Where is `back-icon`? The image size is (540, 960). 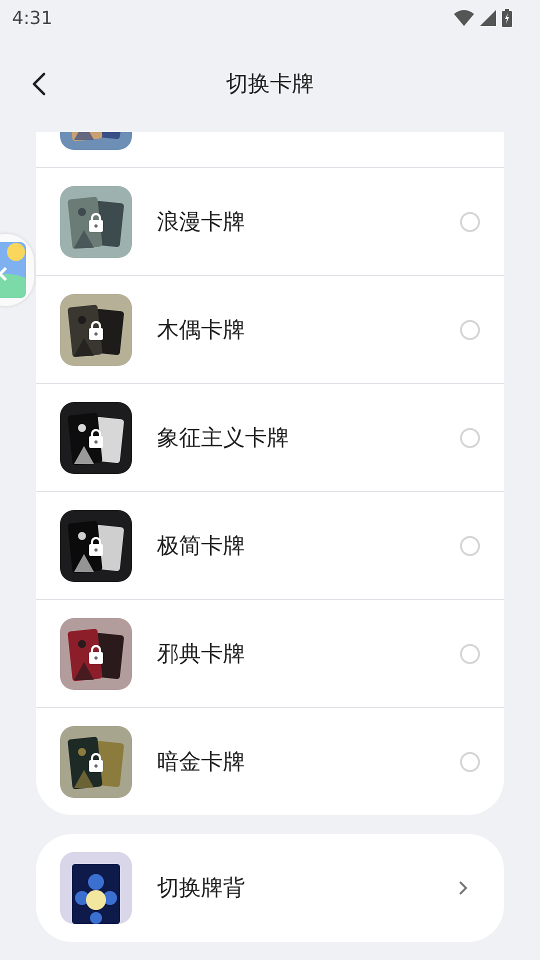
back-icon is located at coordinates (39, 84).